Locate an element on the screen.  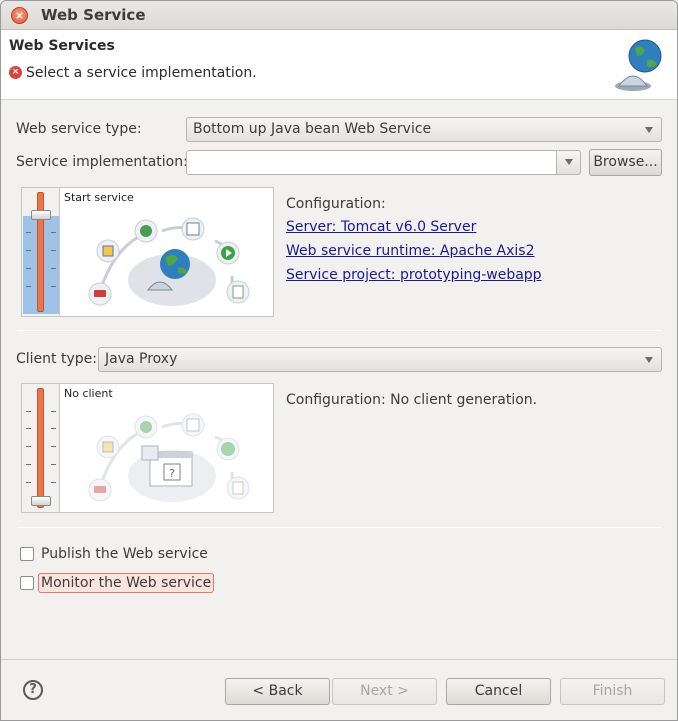
service-config-label: Configuration: is located at coordinates (336, 204).